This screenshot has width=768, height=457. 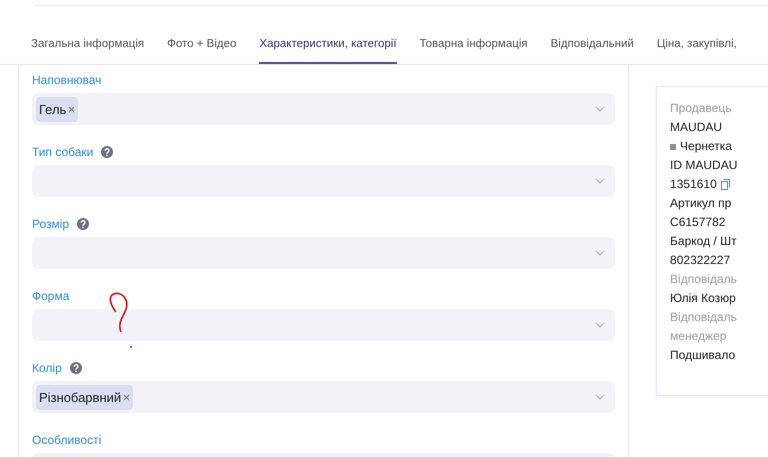 What do you see at coordinates (87, 48) in the screenshot?
I see `tab: Загальна інформація` at bounding box center [87, 48].